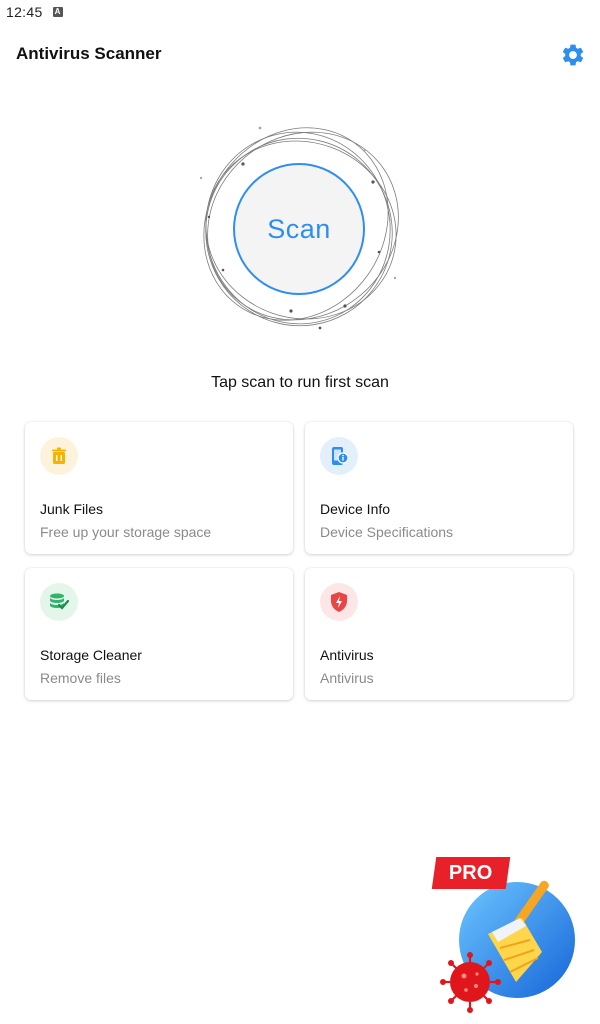 This screenshot has height=1024, width=600. Describe the element at coordinates (89, 53) in the screenshot. I see `app-title: Antivirus Scanner` at that location.